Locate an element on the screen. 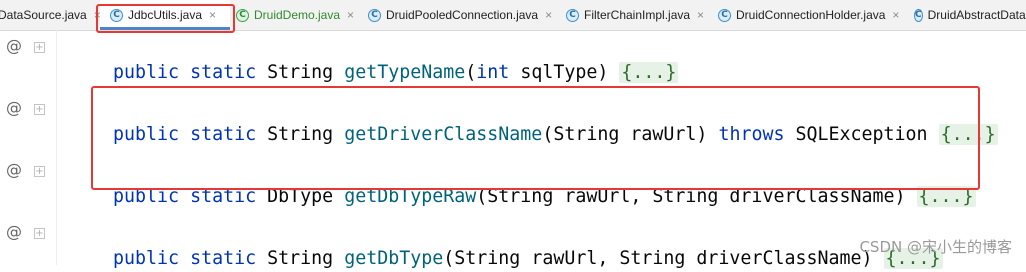  param-type: int is located at coordinates (493, 72).